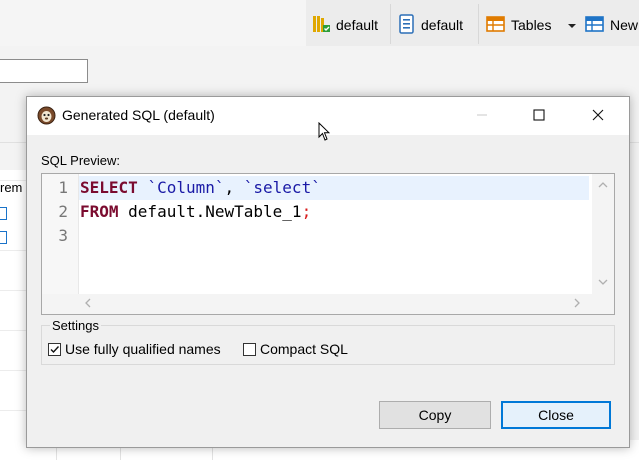 This screenshot has height=460, width=639. I want to click on toolbar-new-table-selector: New, so click(611, 25).